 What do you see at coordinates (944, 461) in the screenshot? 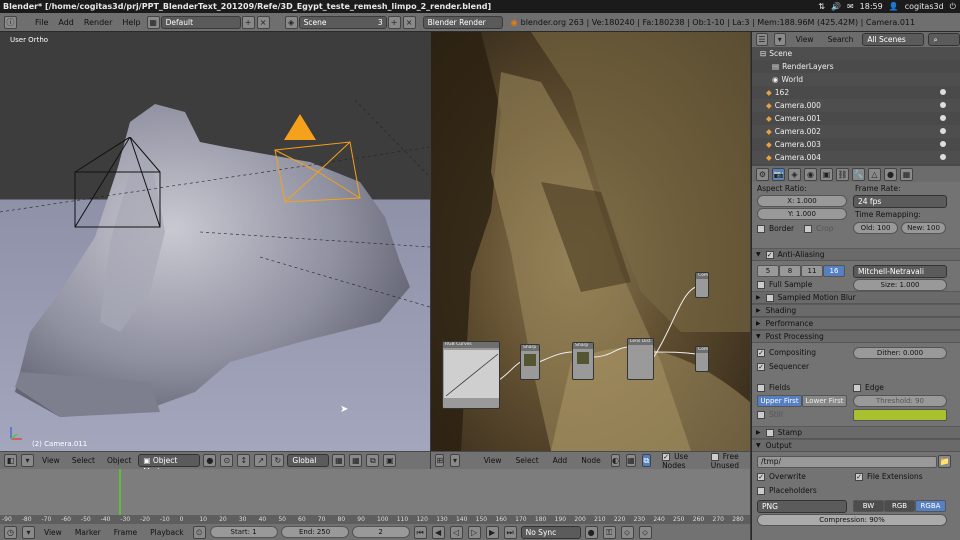
I see `folder-browse-icon: 📁` at bounding box center [944, 461].